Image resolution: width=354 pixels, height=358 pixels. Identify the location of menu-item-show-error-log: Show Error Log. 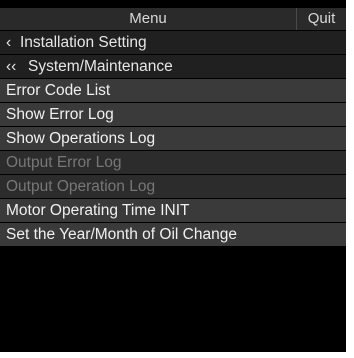
(173, 114).